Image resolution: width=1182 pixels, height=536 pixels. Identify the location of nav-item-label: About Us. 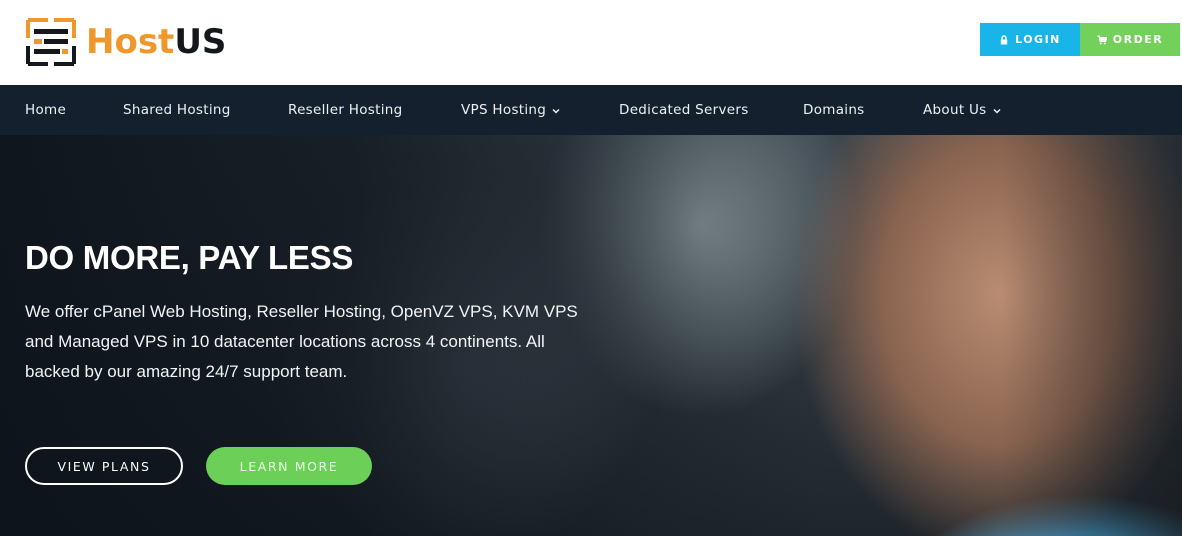
(955, 110).